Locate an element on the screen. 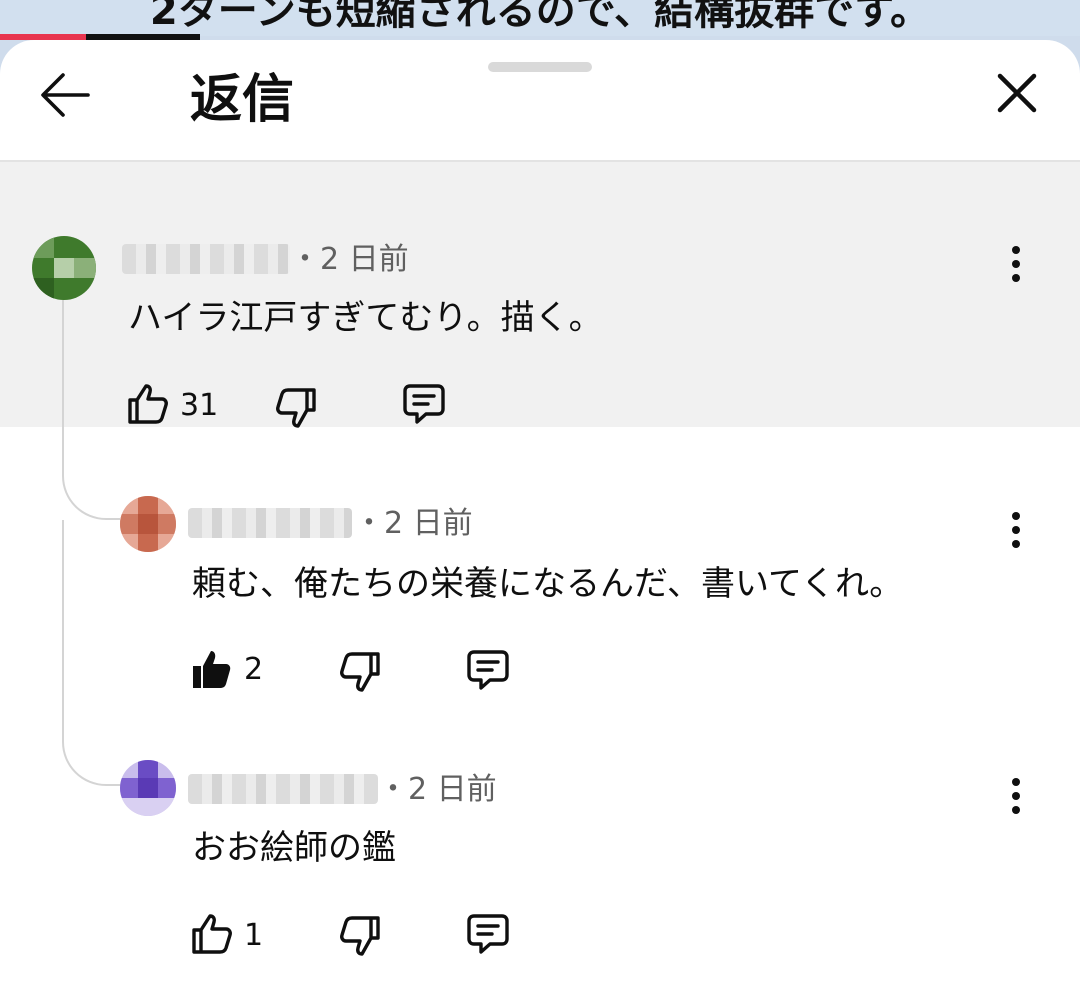 Image resolution: width=1080 pixels, height=1000 pixels. background-caption: 2ターンも短縮されるので、結構抜群です。 is located at coordinates (540, 17).